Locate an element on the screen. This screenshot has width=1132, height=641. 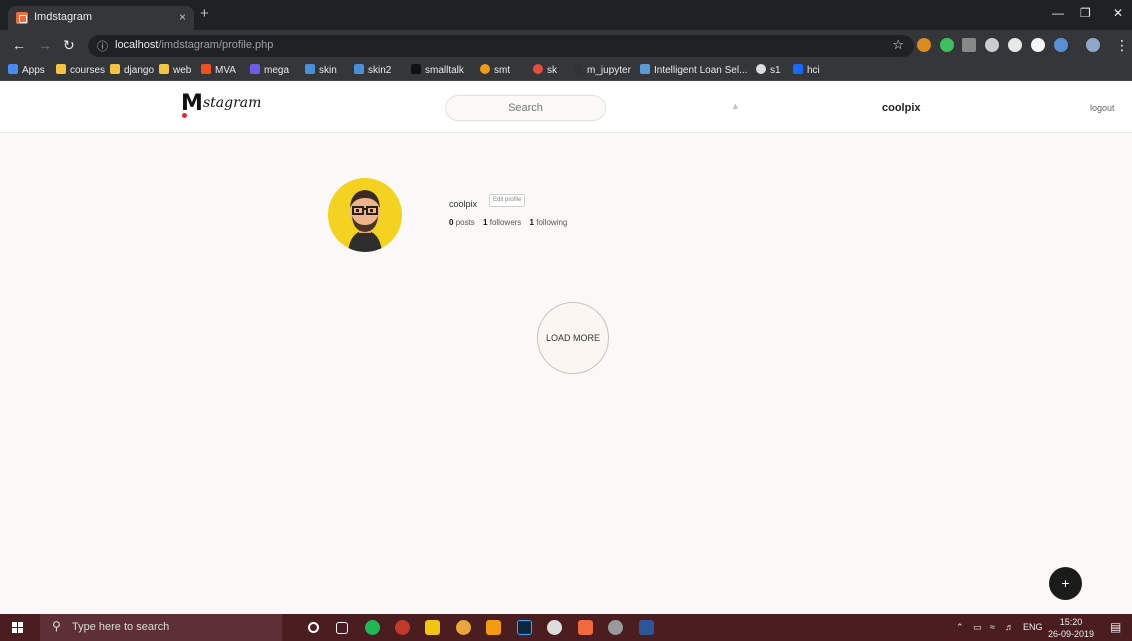
photos-icon is located at coordinates (554, 627).